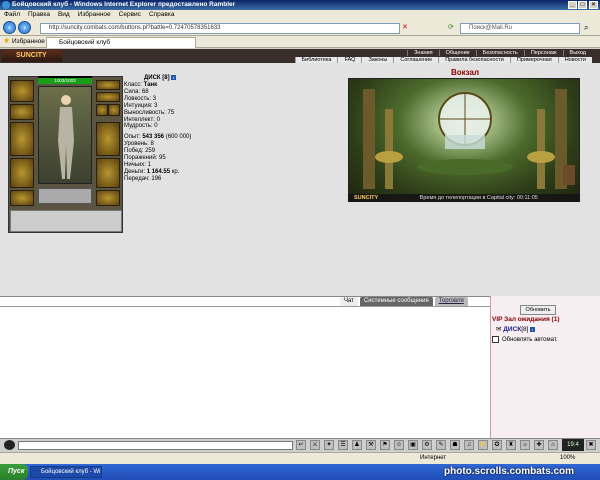 The width and height of the screenshot is (600, 480). I want to click on menu-tools: Сервис, so click(130, 15).